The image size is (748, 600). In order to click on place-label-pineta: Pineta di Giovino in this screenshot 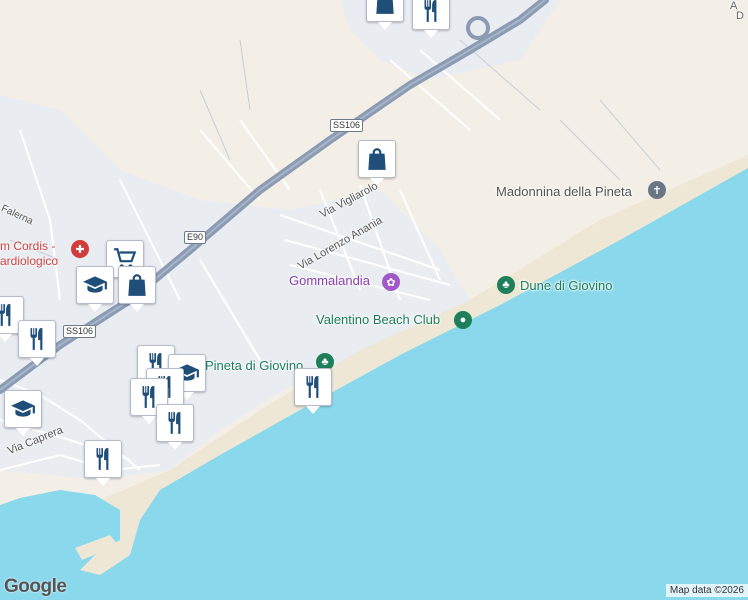, I will do `click(254, 365)`.